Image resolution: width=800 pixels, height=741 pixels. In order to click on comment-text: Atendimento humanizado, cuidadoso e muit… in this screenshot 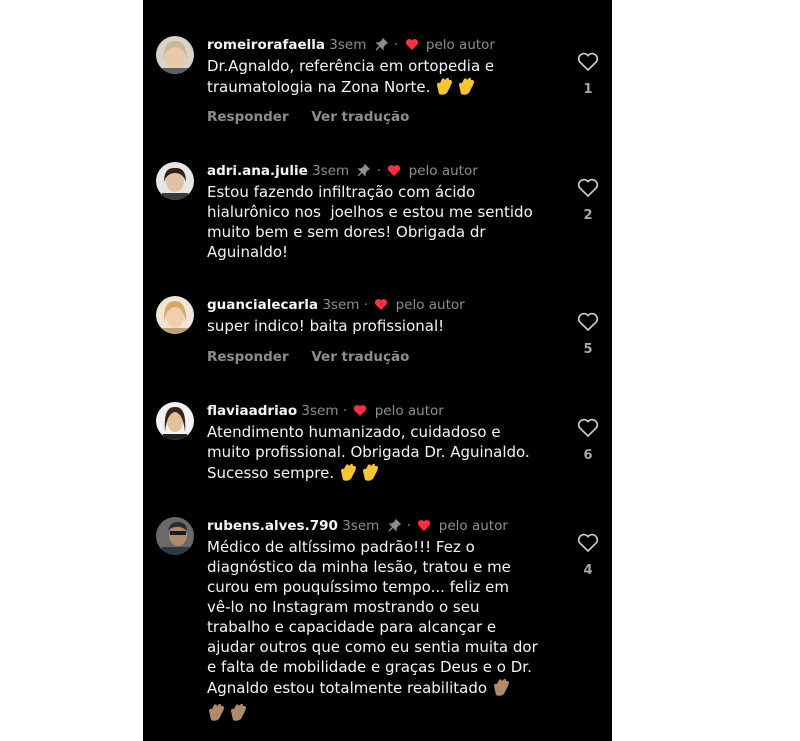, I will do `click(382, 454)`.